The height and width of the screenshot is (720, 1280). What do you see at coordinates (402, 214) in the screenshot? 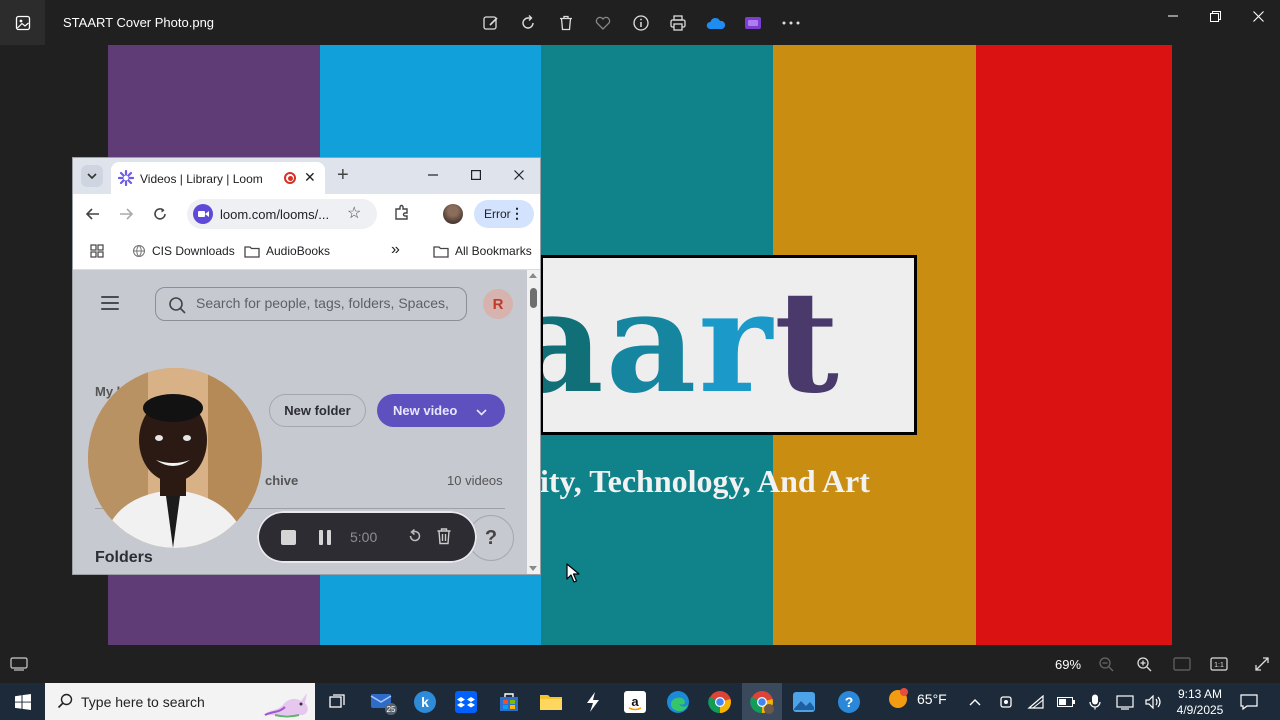
I see `extensions-icon` at bounding box center [402, 214].